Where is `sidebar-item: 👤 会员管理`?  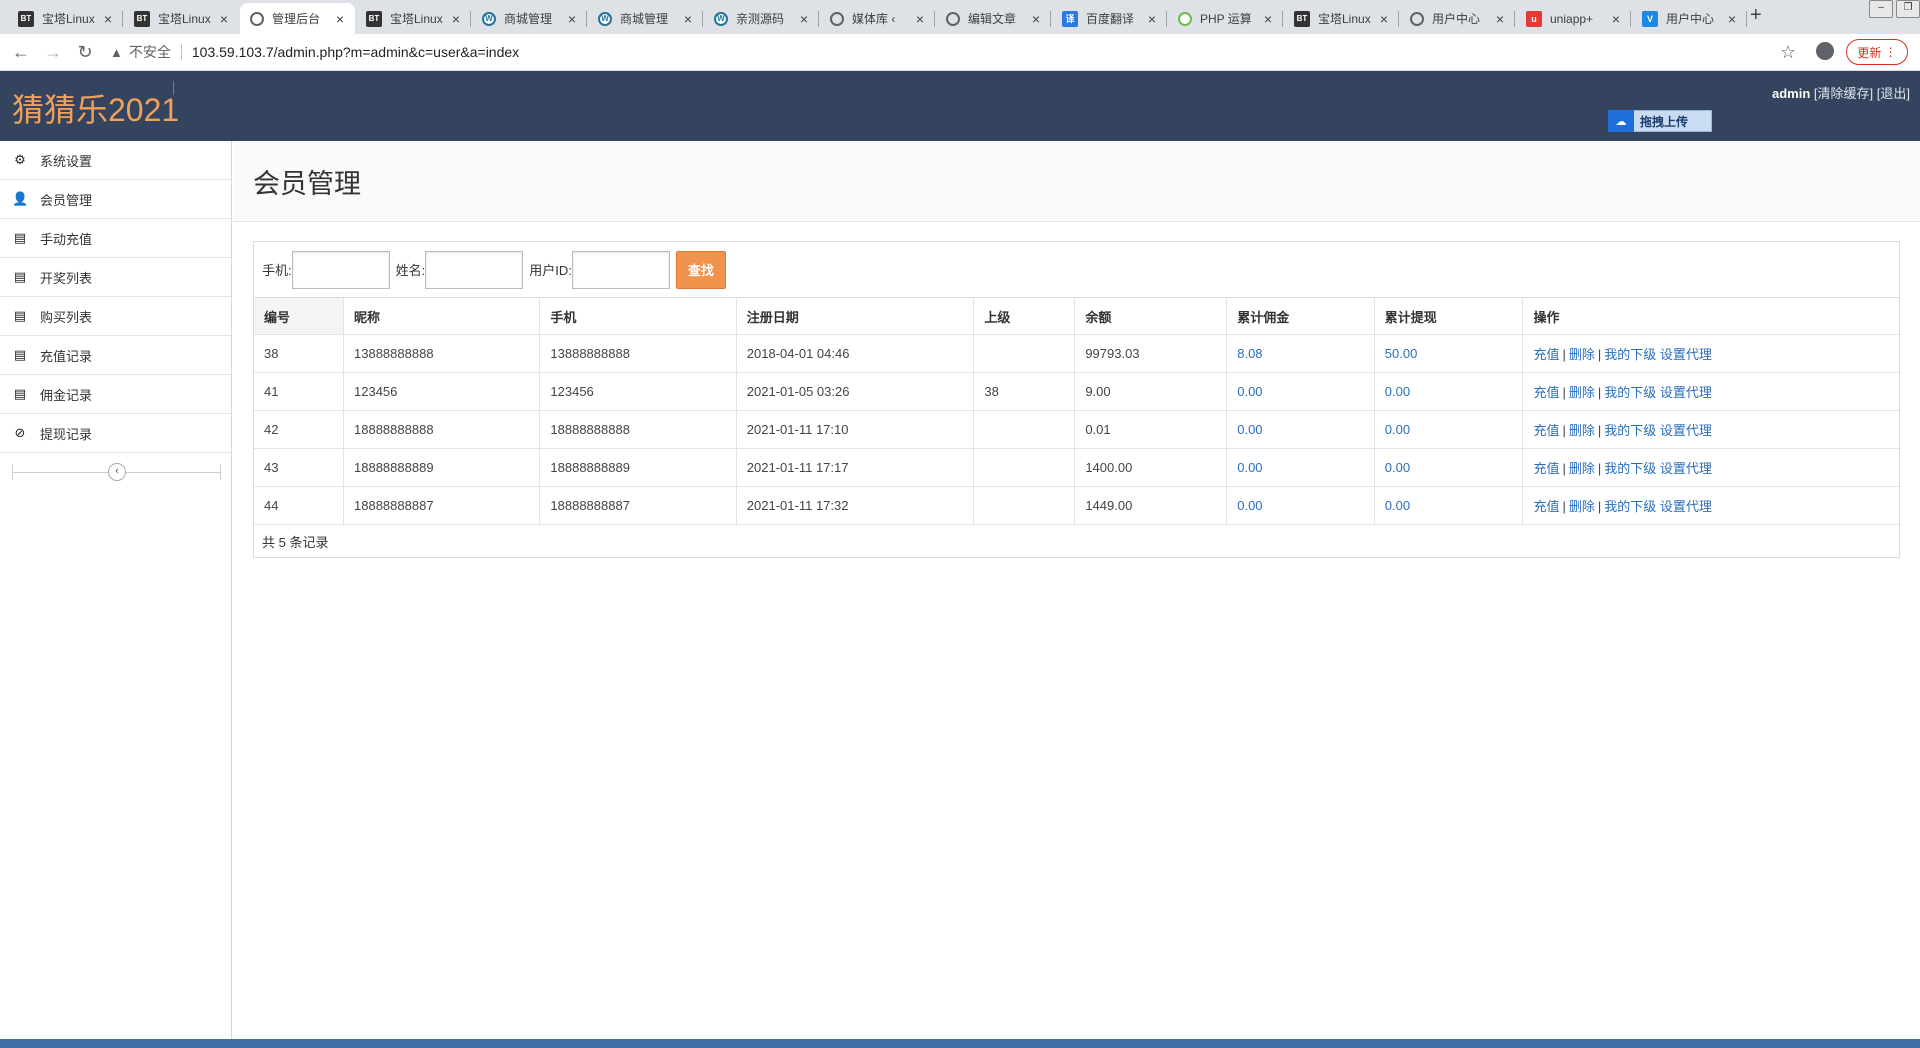
sidebar-item: 👤 会员管理 is located at coordinates (115, 199).